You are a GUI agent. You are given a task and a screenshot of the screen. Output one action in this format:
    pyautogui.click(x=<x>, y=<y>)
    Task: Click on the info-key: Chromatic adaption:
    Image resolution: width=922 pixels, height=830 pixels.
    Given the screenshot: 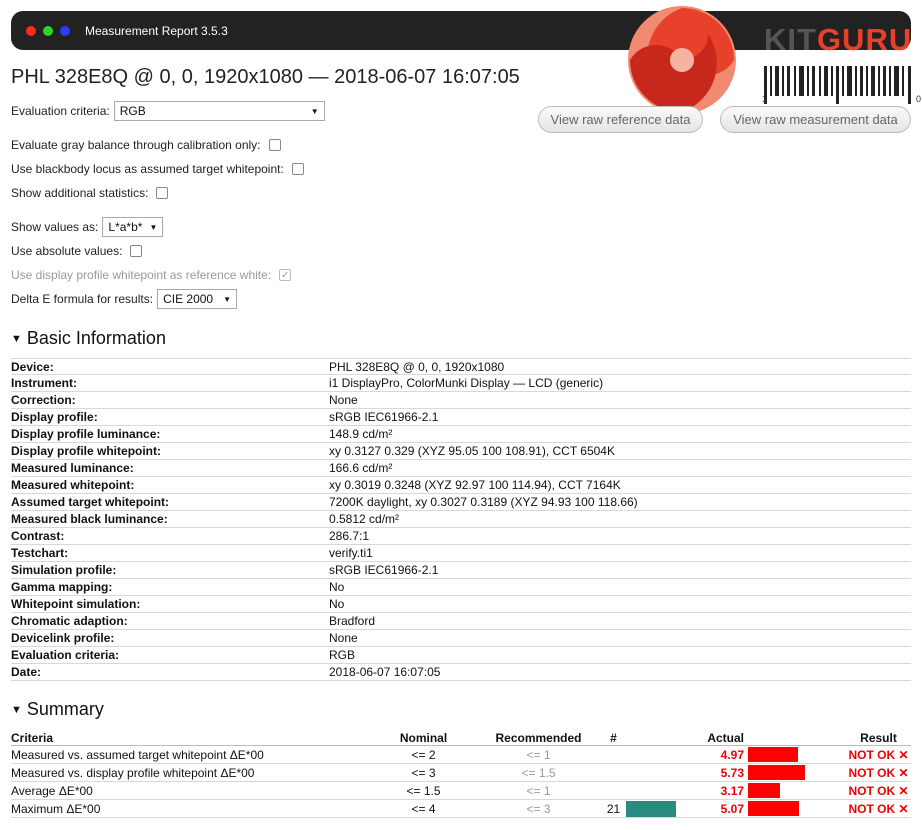 What is the action you would take?
    pyautogui.click(x=69, y=621)
    